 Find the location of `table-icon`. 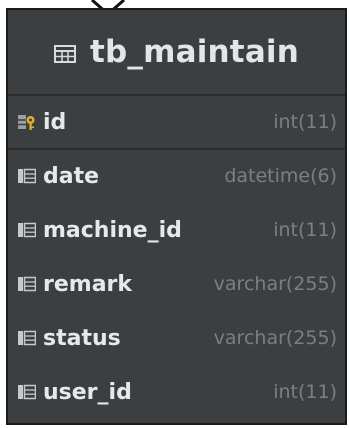

table-icon is located at coordinates (64, 54).